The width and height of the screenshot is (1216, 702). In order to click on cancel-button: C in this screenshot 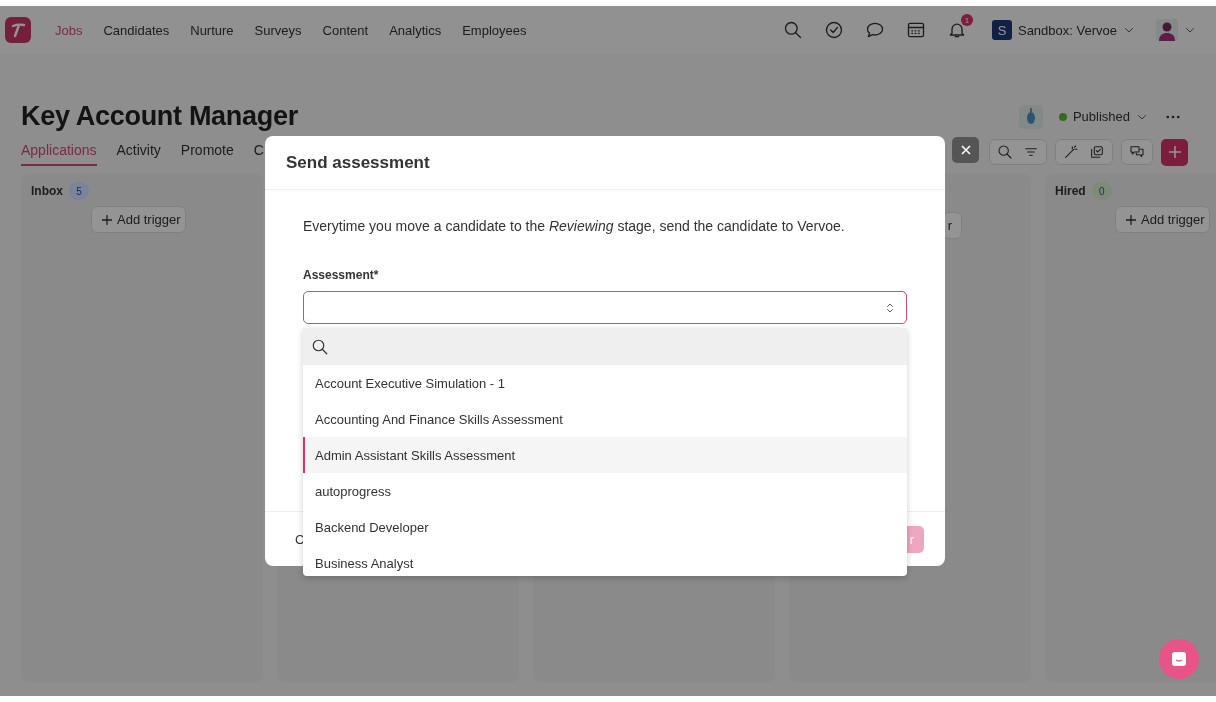, I will do `click(300, 539)`.